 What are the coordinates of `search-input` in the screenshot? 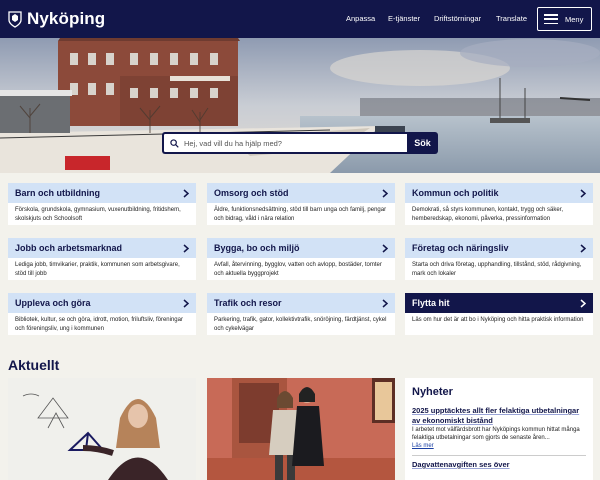 It's located at (284, 143).